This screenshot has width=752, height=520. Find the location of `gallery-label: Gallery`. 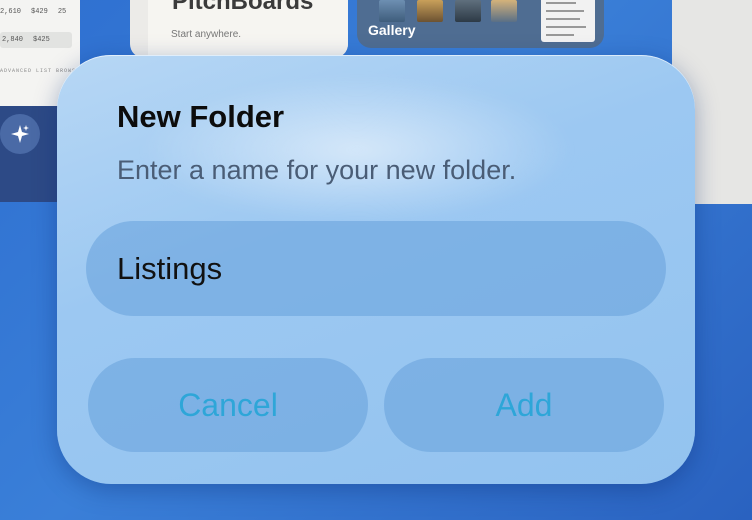

gallery-label: Gallery is located at coordinates (392, 30).